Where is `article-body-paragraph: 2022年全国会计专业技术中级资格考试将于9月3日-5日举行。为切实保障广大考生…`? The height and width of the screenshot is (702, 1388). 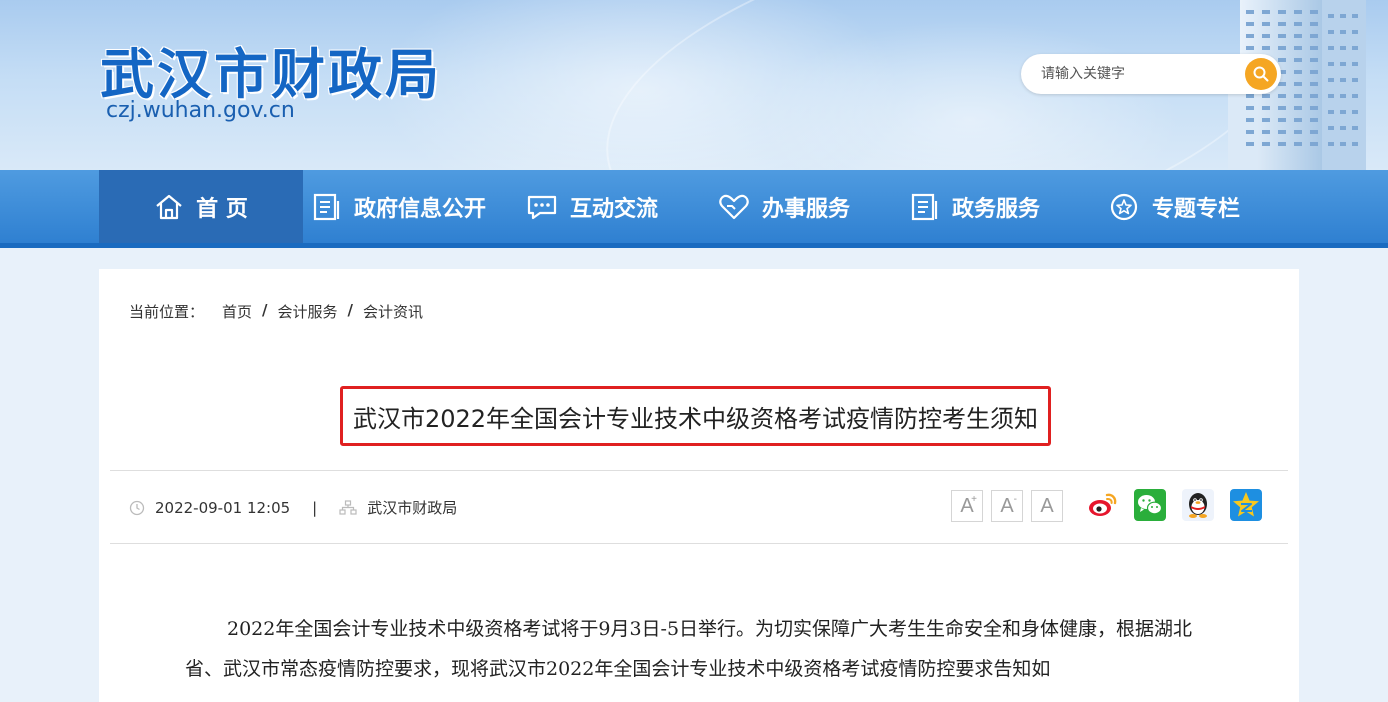 article-body-paragraph: 2022年全国会计专业技术中级资格考试将于9月3日-5日举行。为切实保障广大考生… is located at coordinates (689, 649).